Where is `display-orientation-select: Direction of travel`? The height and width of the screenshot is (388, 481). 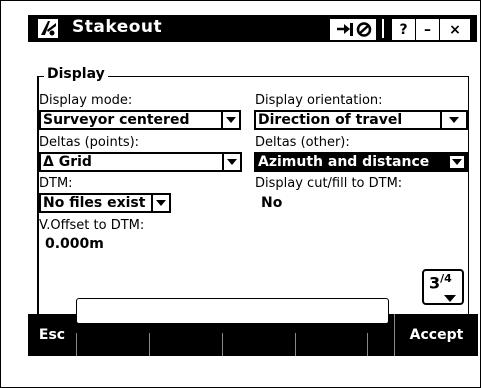 display-orientation-select: Direction of travel is located at coordinates (361, 120).